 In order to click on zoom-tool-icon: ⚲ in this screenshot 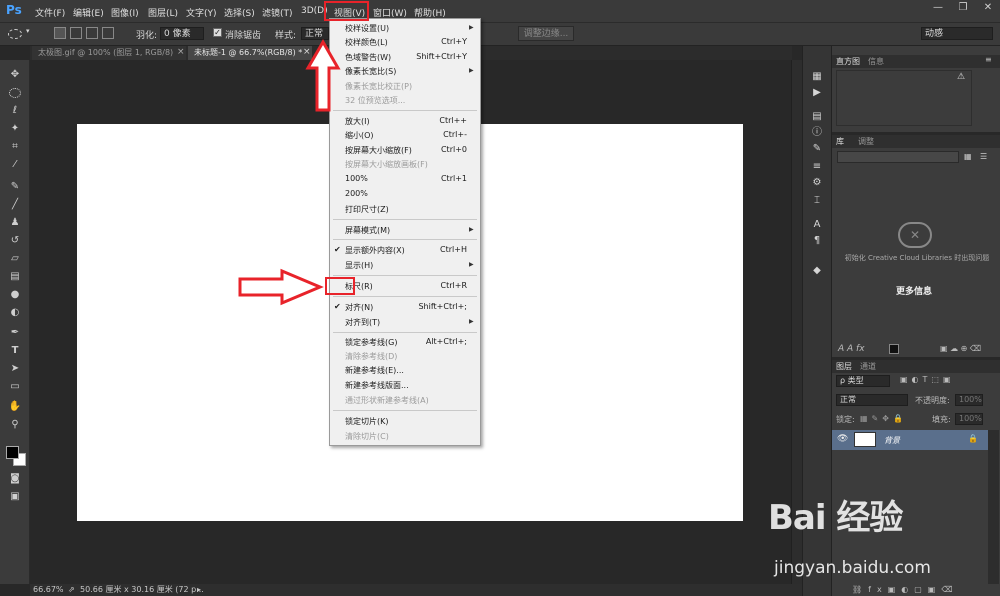, I will do `click(15, 425)`.